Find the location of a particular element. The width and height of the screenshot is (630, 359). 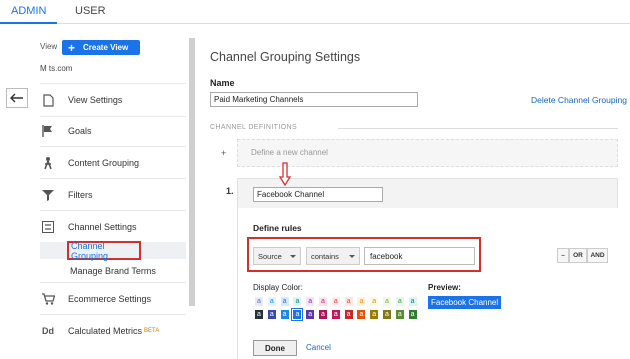

nav-label: Calculated Metrics is located at coordinates (105, 331).